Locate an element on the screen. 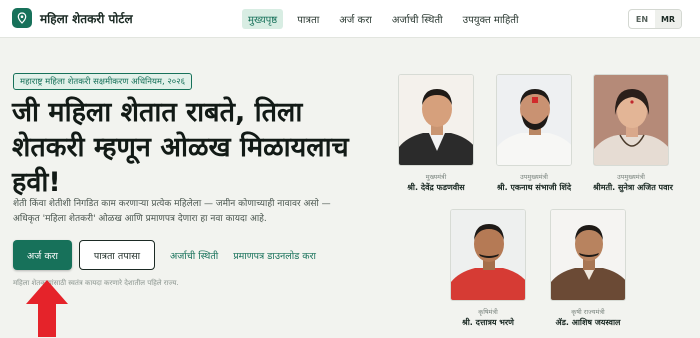  leader-name: श्री. देवेंद्र फडणवीस is located at coordinates (436, 187).